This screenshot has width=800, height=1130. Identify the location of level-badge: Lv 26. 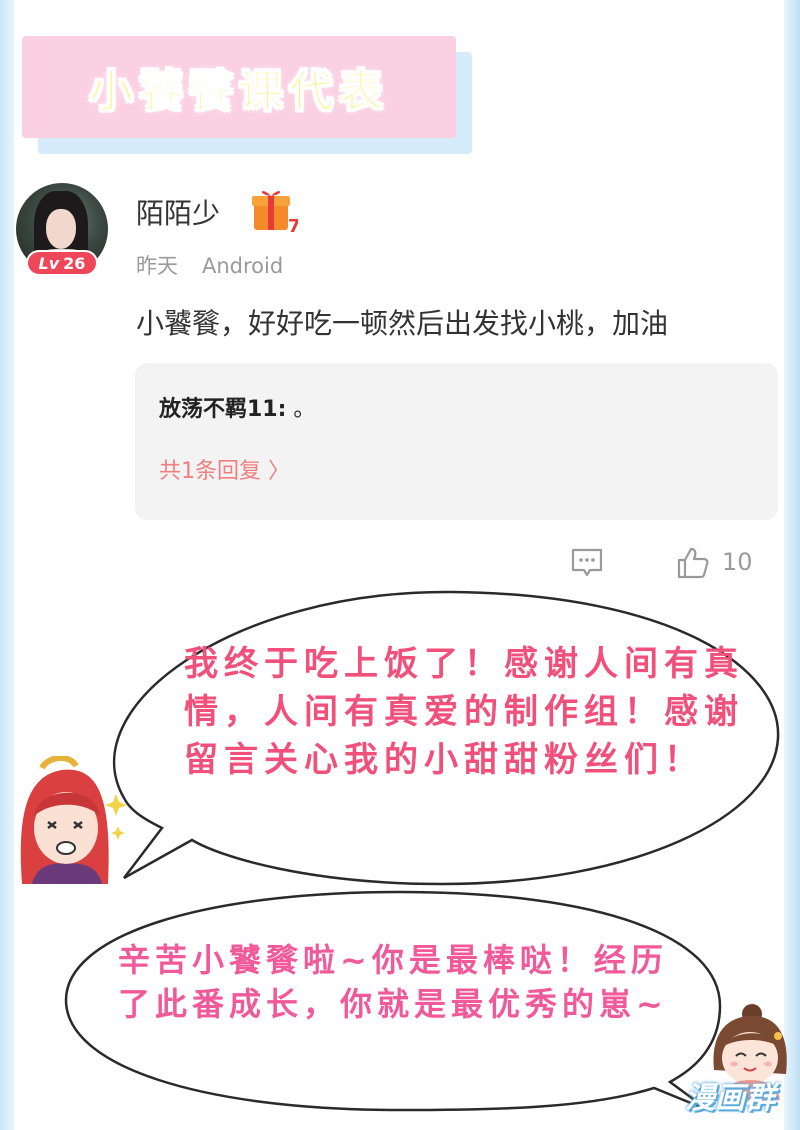
(62, 263).